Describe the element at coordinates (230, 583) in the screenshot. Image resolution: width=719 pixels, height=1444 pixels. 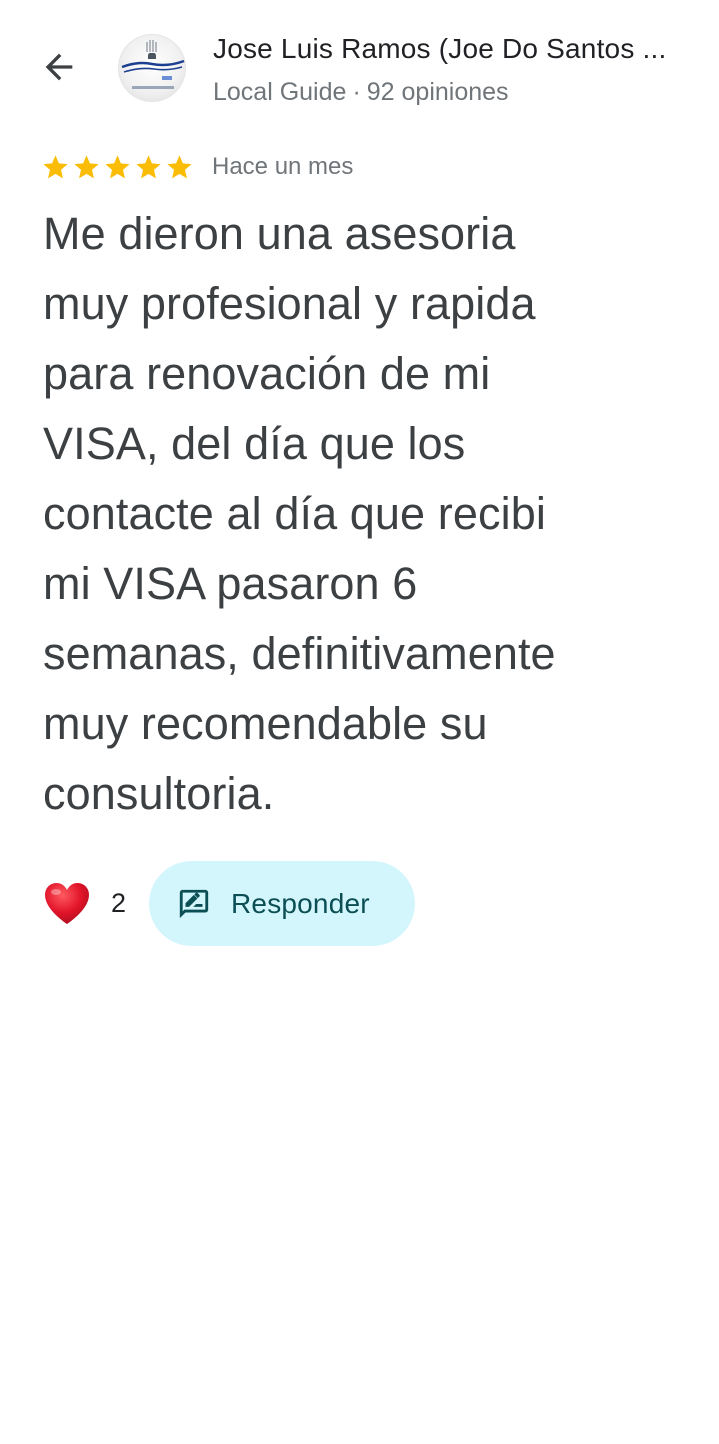
I see `review-text-line: mi VISA pasaron 6` at that location.